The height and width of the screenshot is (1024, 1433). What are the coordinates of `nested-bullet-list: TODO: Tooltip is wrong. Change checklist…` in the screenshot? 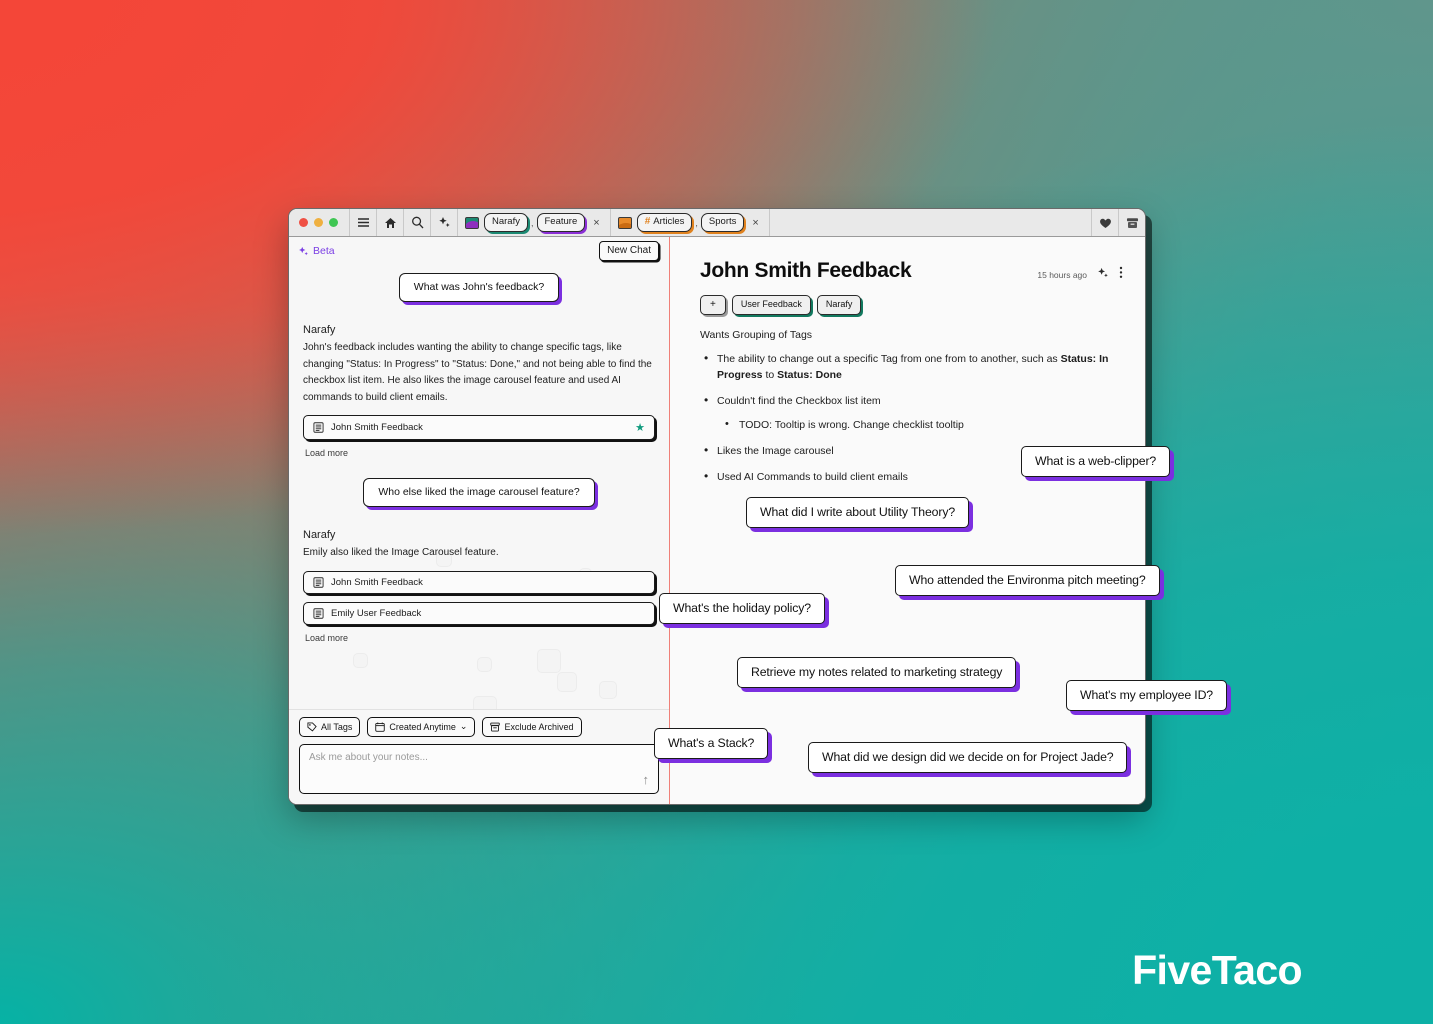 It's located at (920, 424).